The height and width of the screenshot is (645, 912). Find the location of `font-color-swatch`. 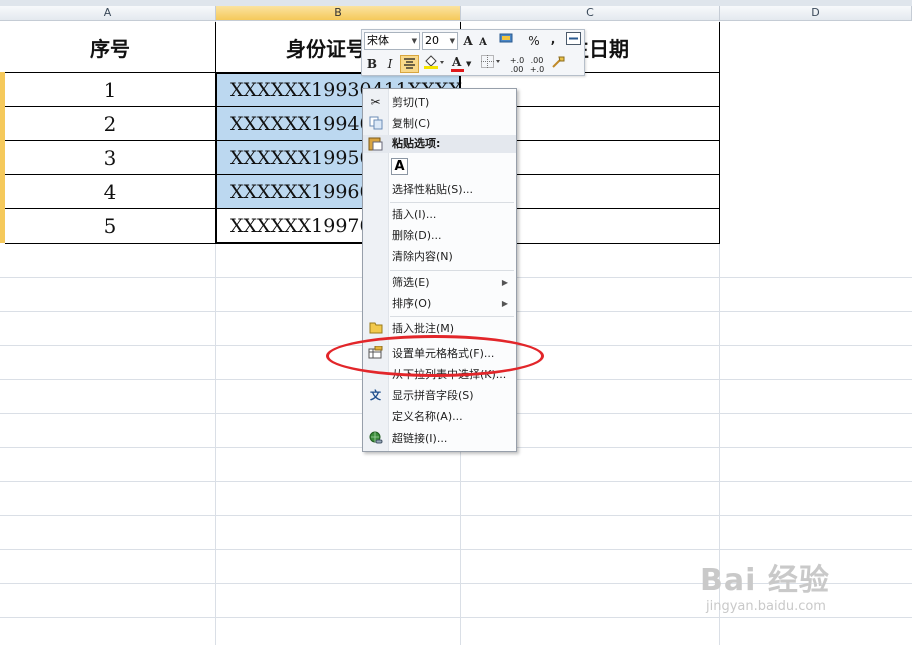

font-color-swatch is located at coordinates (457, 70).